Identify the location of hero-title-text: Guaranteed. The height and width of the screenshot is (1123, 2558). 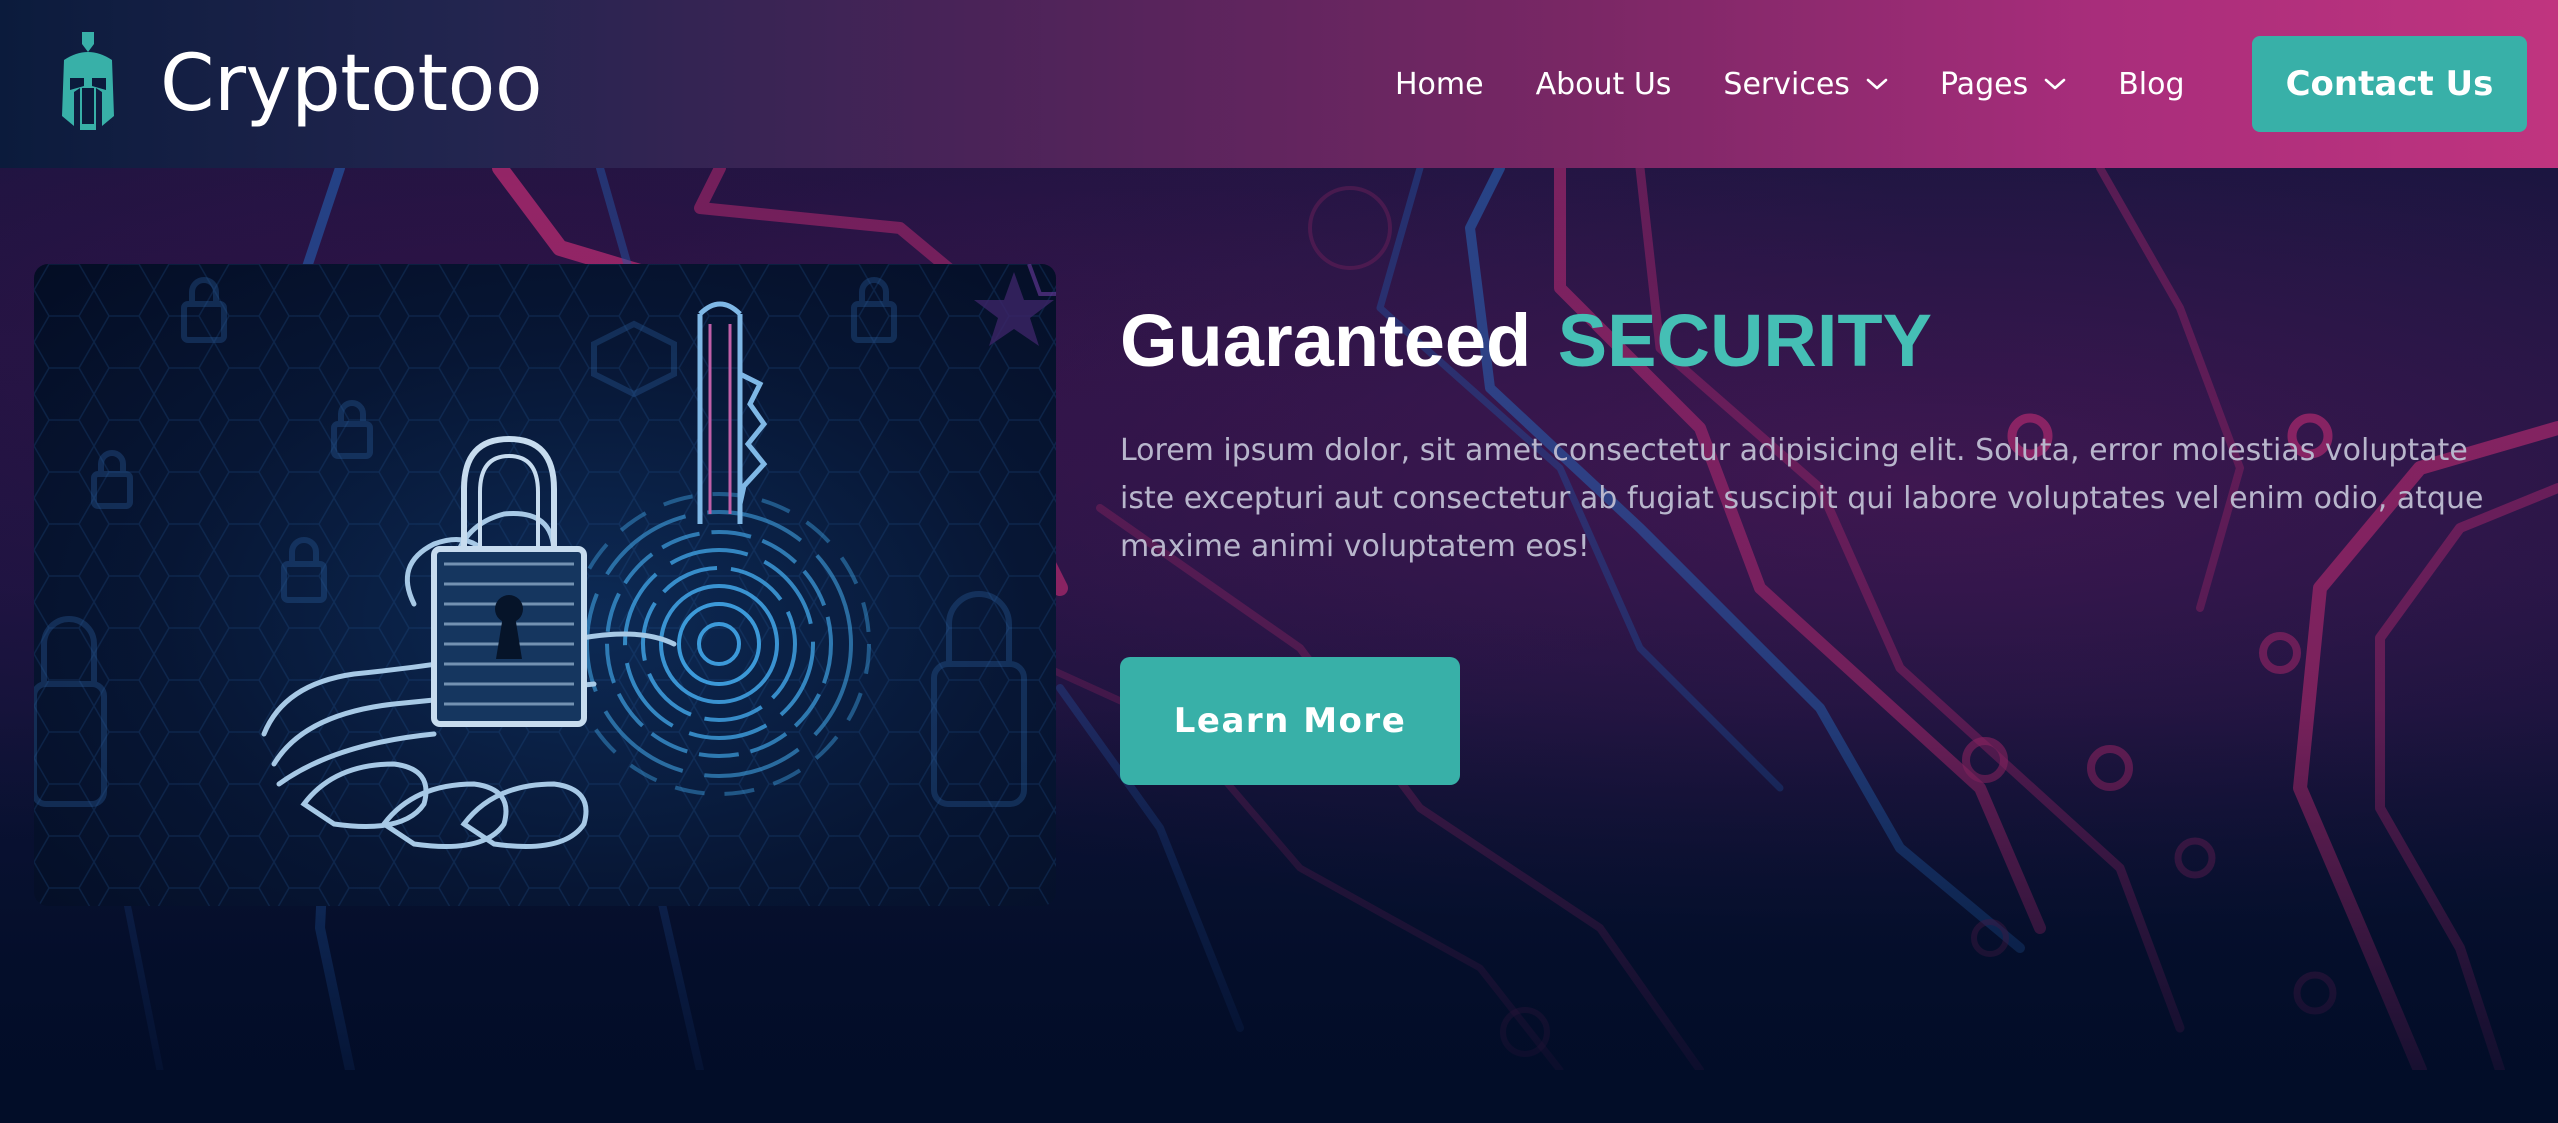
(1326, 340).